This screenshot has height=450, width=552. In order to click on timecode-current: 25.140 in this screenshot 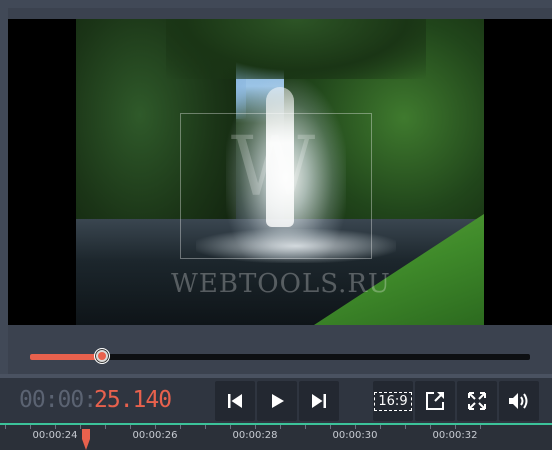, I will do `click(133, 400)`.